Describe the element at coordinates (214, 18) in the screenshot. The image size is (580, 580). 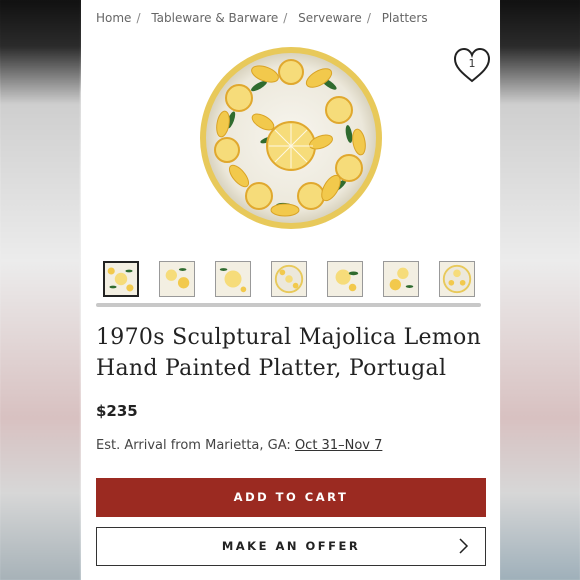
I see `breadcrumb-tableware: Tableware & Barware` at that location.